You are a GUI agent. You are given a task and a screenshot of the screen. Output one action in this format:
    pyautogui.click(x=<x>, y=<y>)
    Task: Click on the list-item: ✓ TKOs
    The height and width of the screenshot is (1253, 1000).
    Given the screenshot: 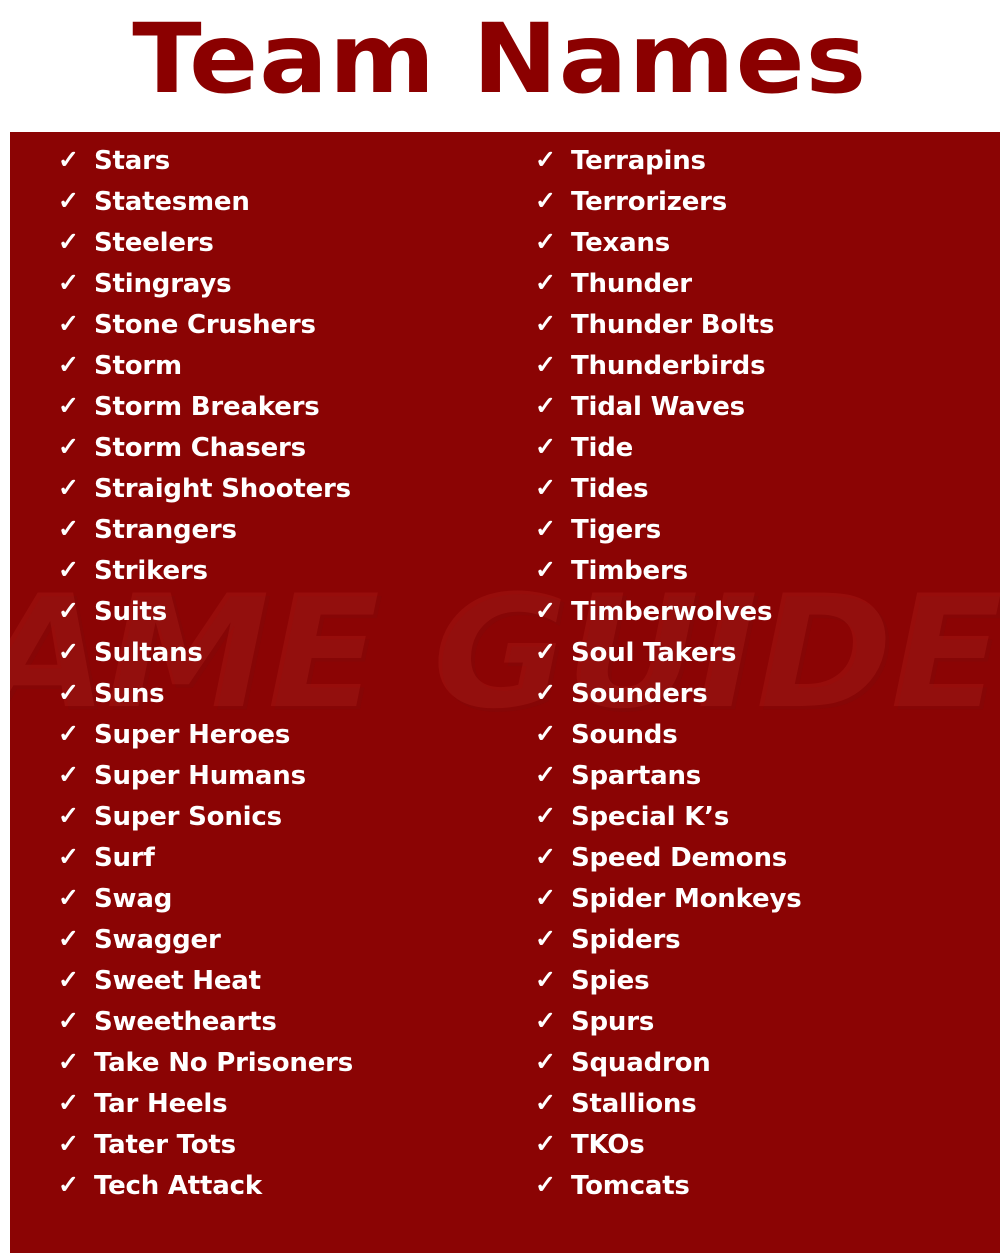 What is the action you would take?
    pyautogui.click(x=767, y=1152)
    